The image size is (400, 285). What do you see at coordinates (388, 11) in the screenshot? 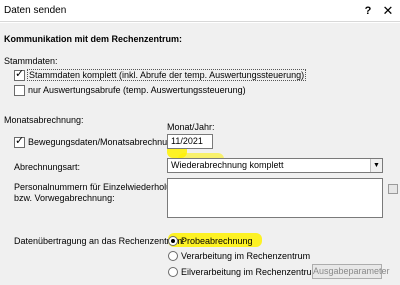
I see `close-button: ✕` at bounding box center [388, 11].